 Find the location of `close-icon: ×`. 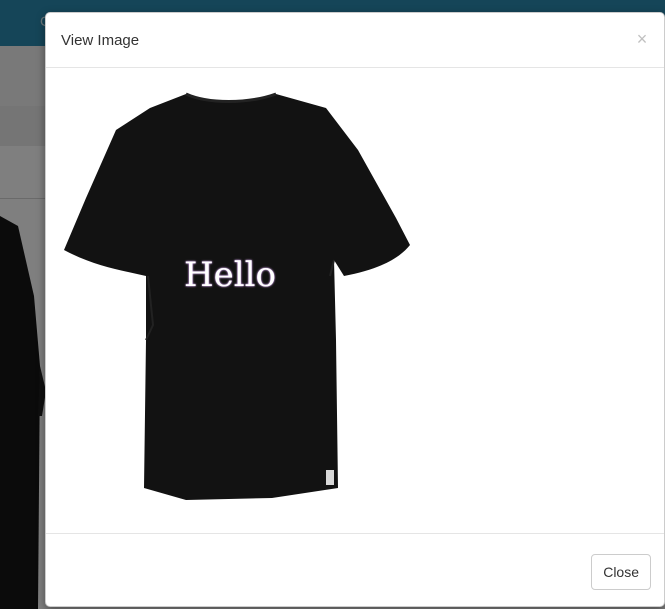

close-icon: × is located at coordinates (642, 39).